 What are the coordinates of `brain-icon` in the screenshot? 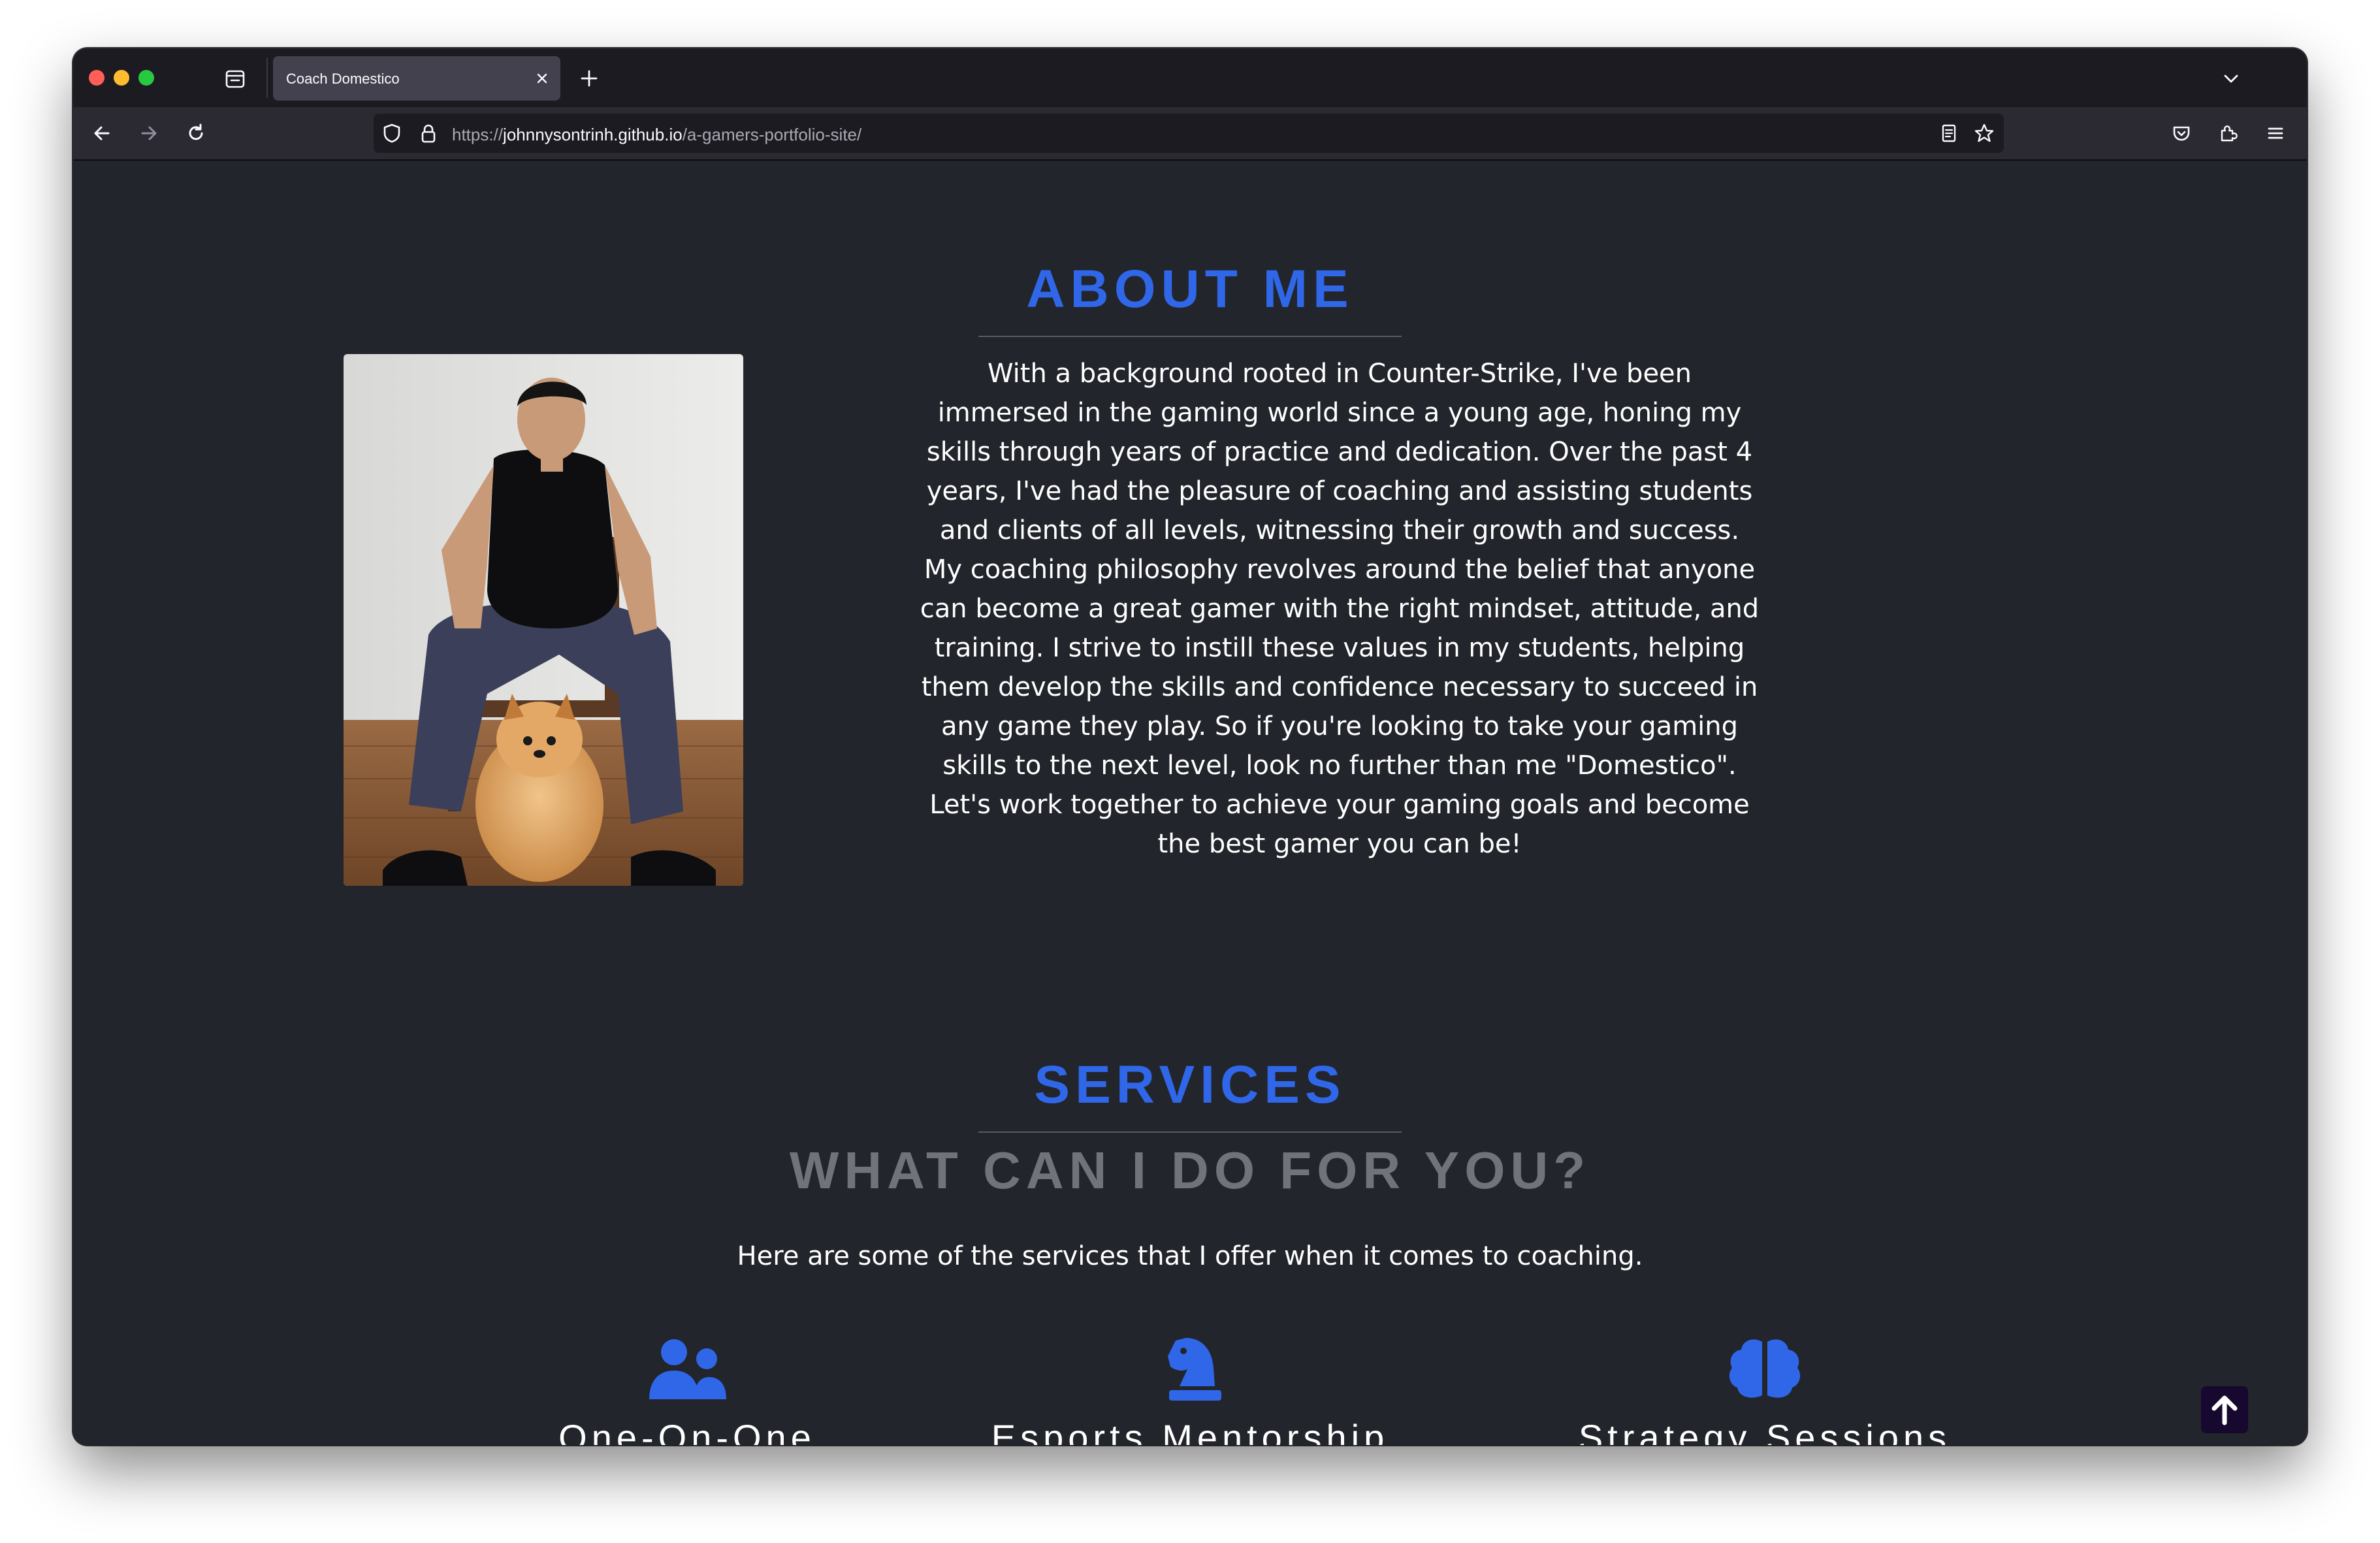 It's located at (1765, 1368).